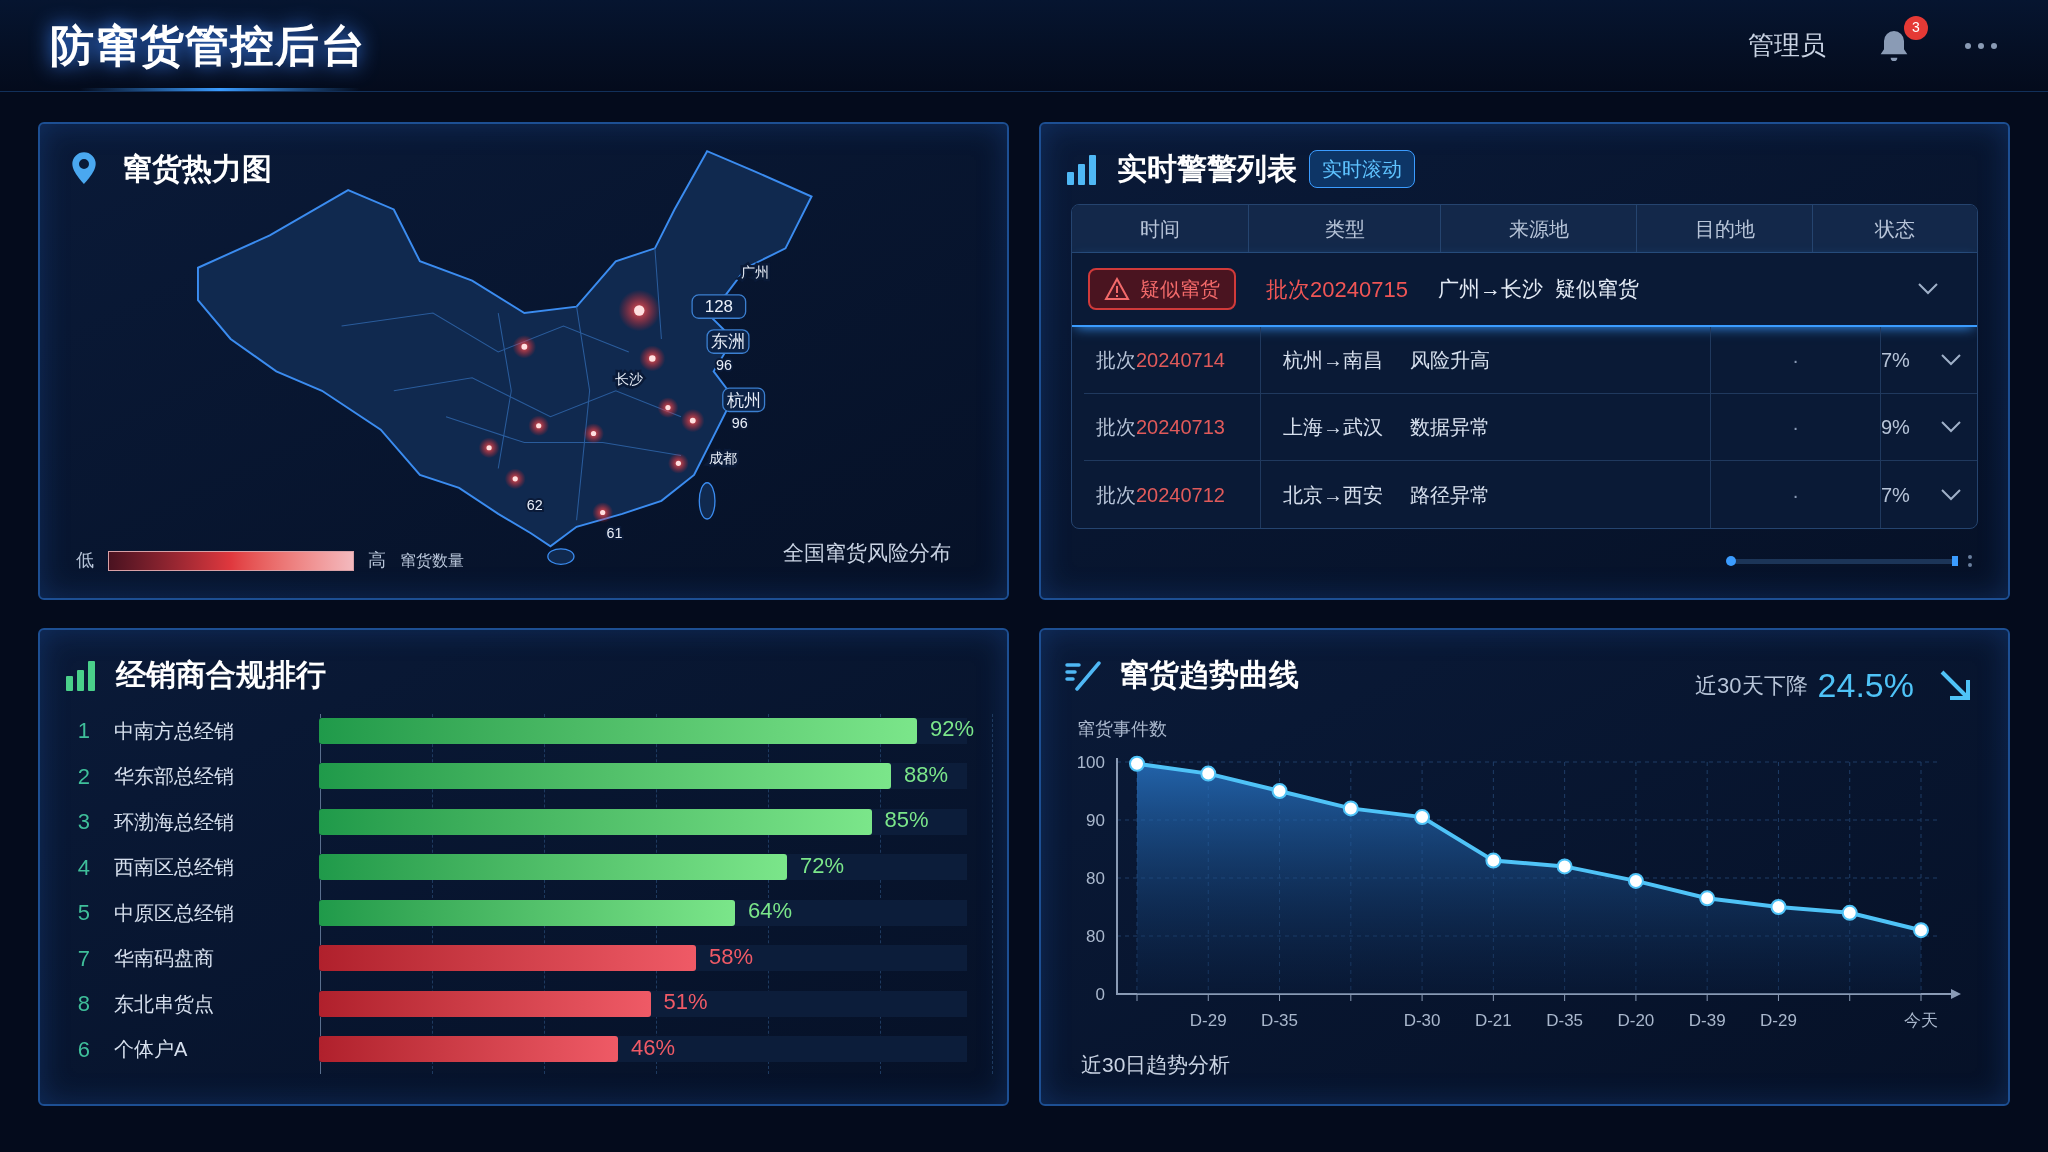 This screenshot has height=1152, width=2048. I want to click on percent-label: 85%, so click(906, 820).